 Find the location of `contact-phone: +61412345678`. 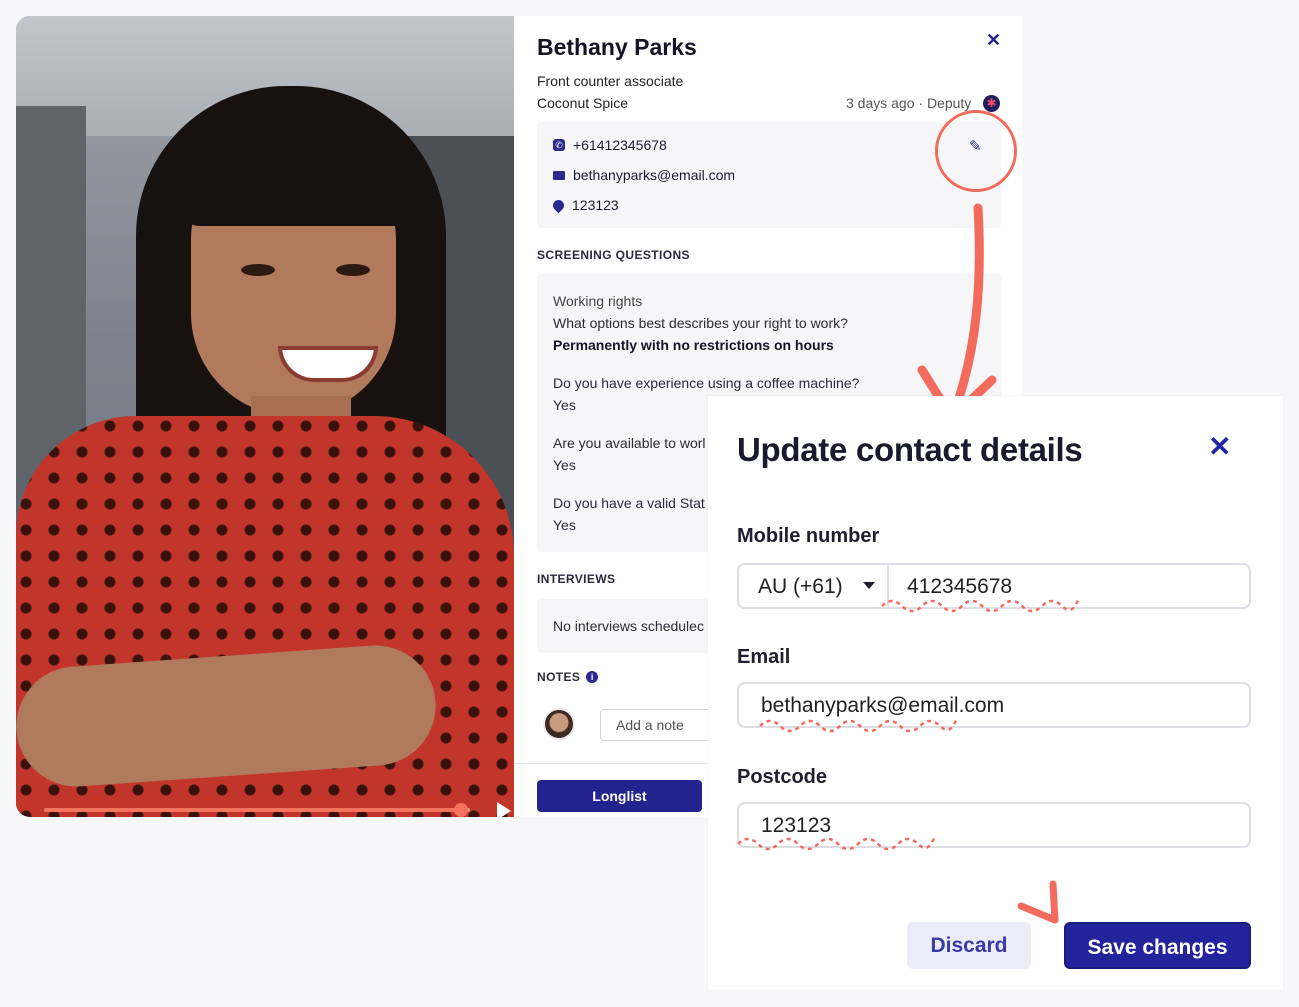

contact-phone: +61412345678 is located at coordinates (620, 145).